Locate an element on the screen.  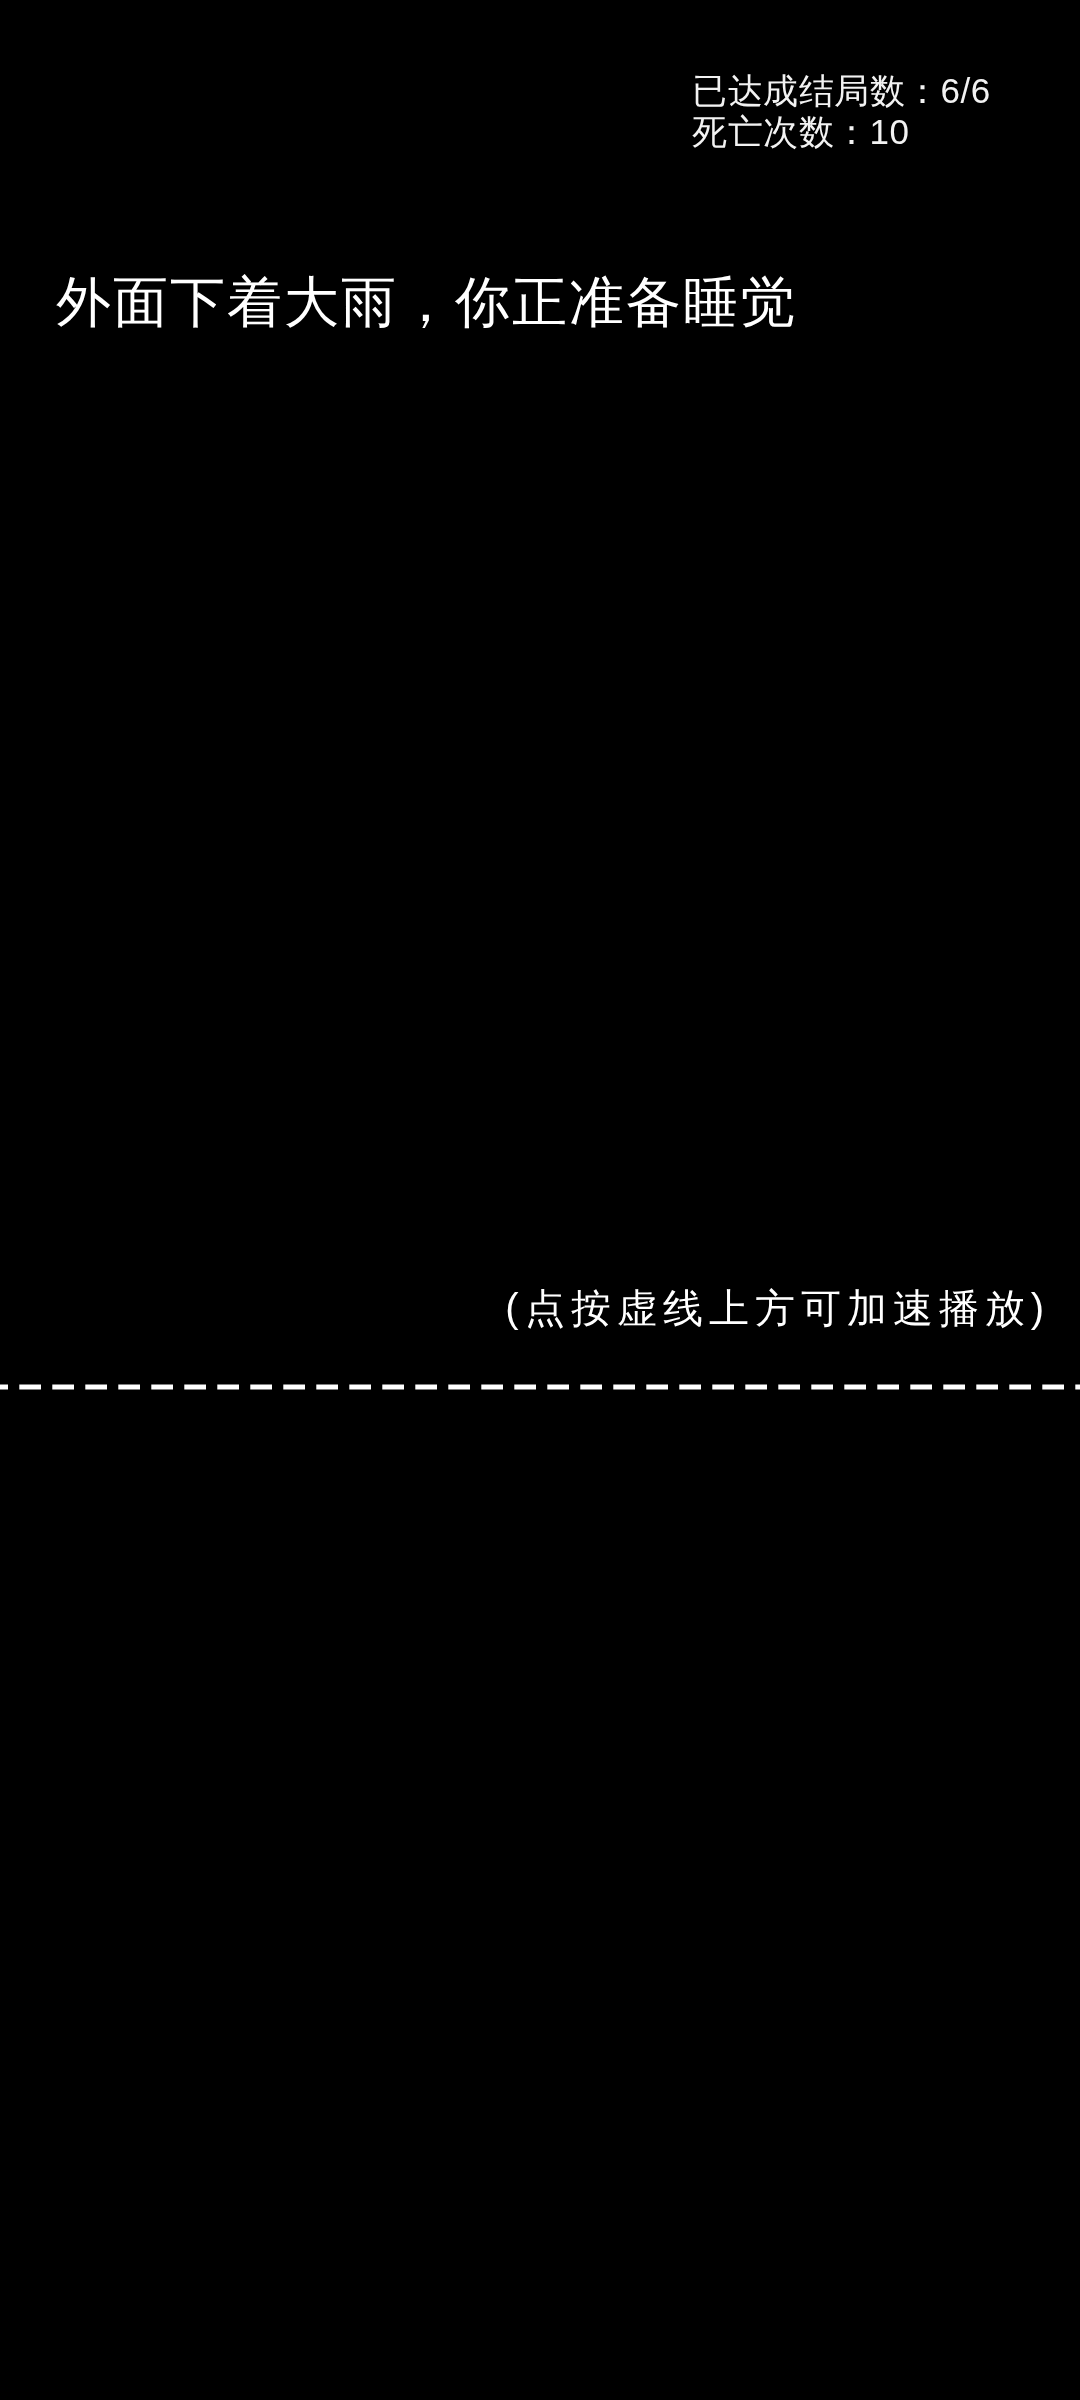
endings-count-text: 已达成结局数：6/6 is located at coordinates (841, 90).